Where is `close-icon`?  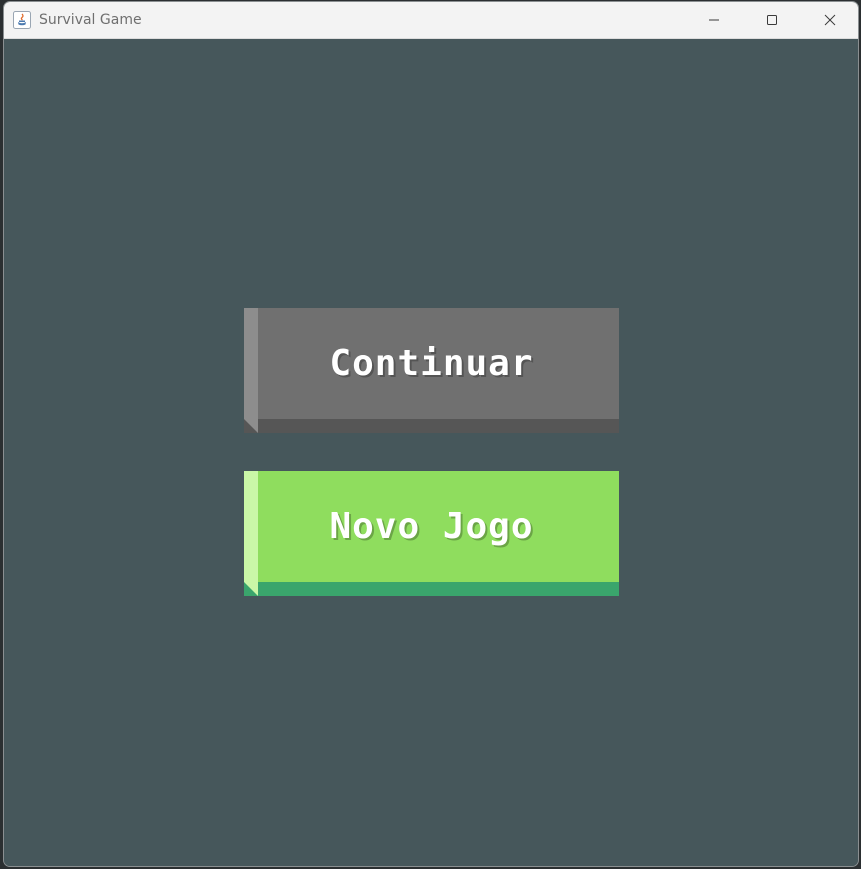
close-icon is located at coordinates (830, 20).